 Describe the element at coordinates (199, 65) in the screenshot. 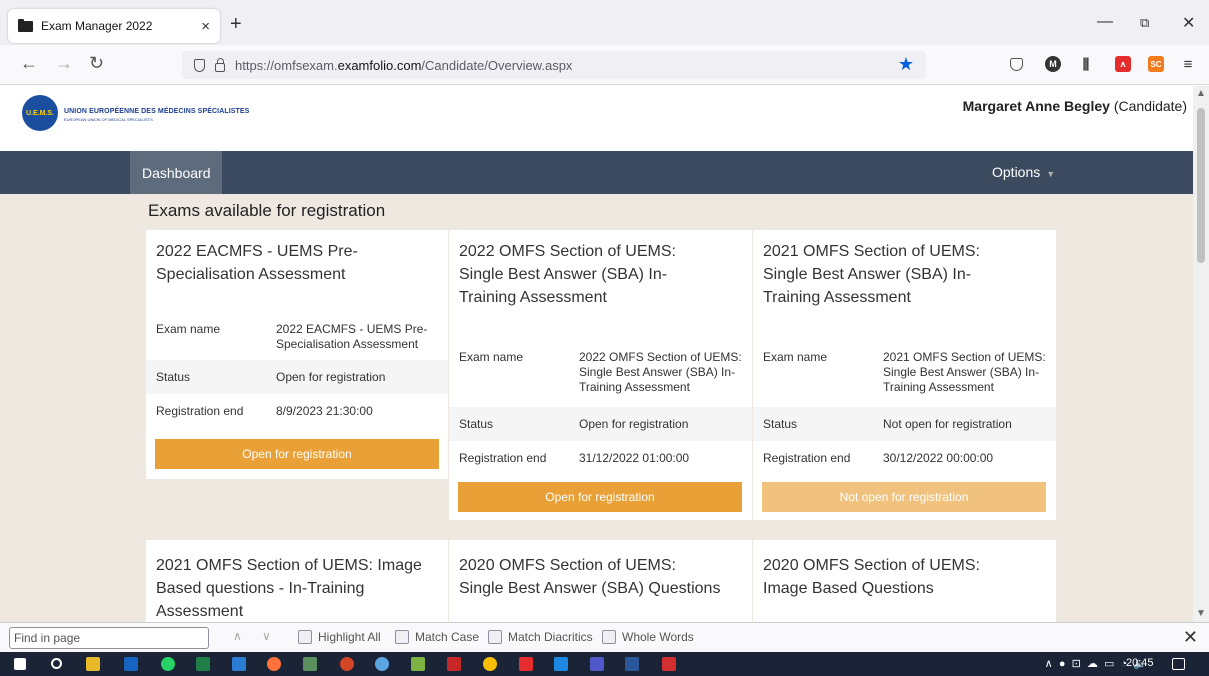

I see `tracking-shield-icon` at that location.